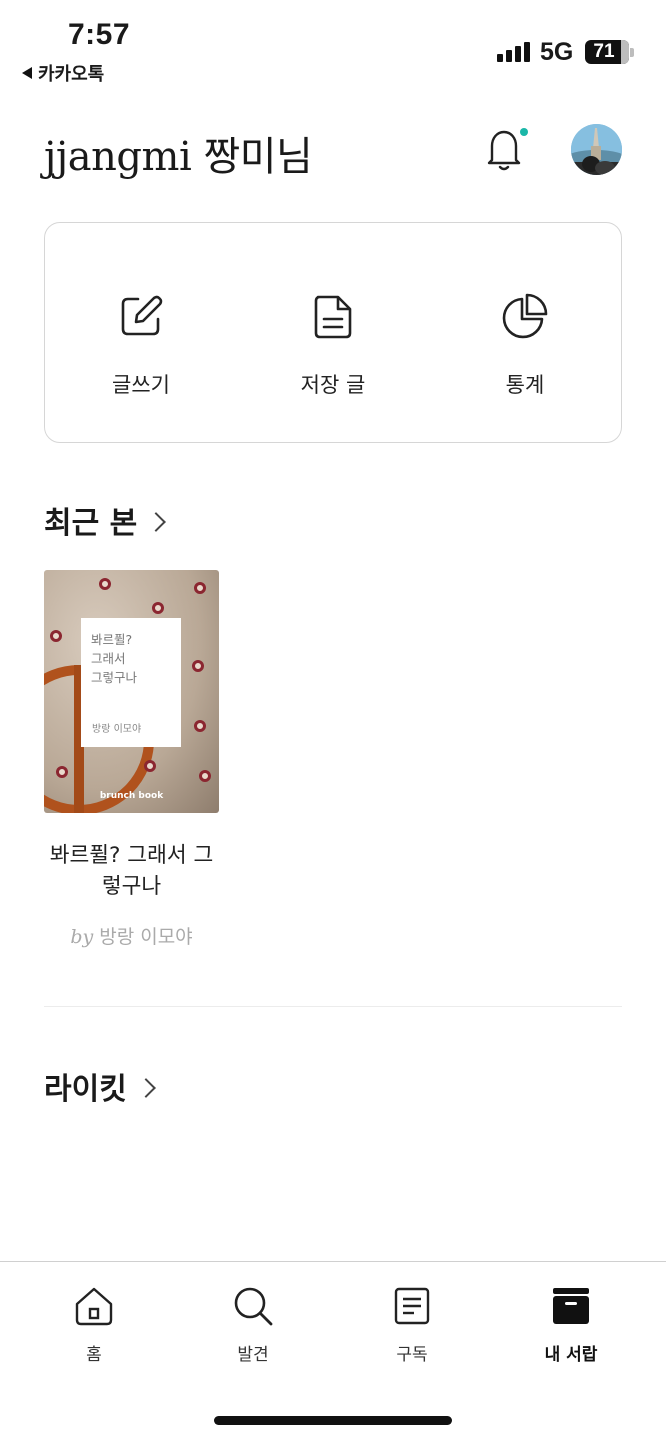  I want to click on book-author-name: 방랑 이모야, so click(146, 937).